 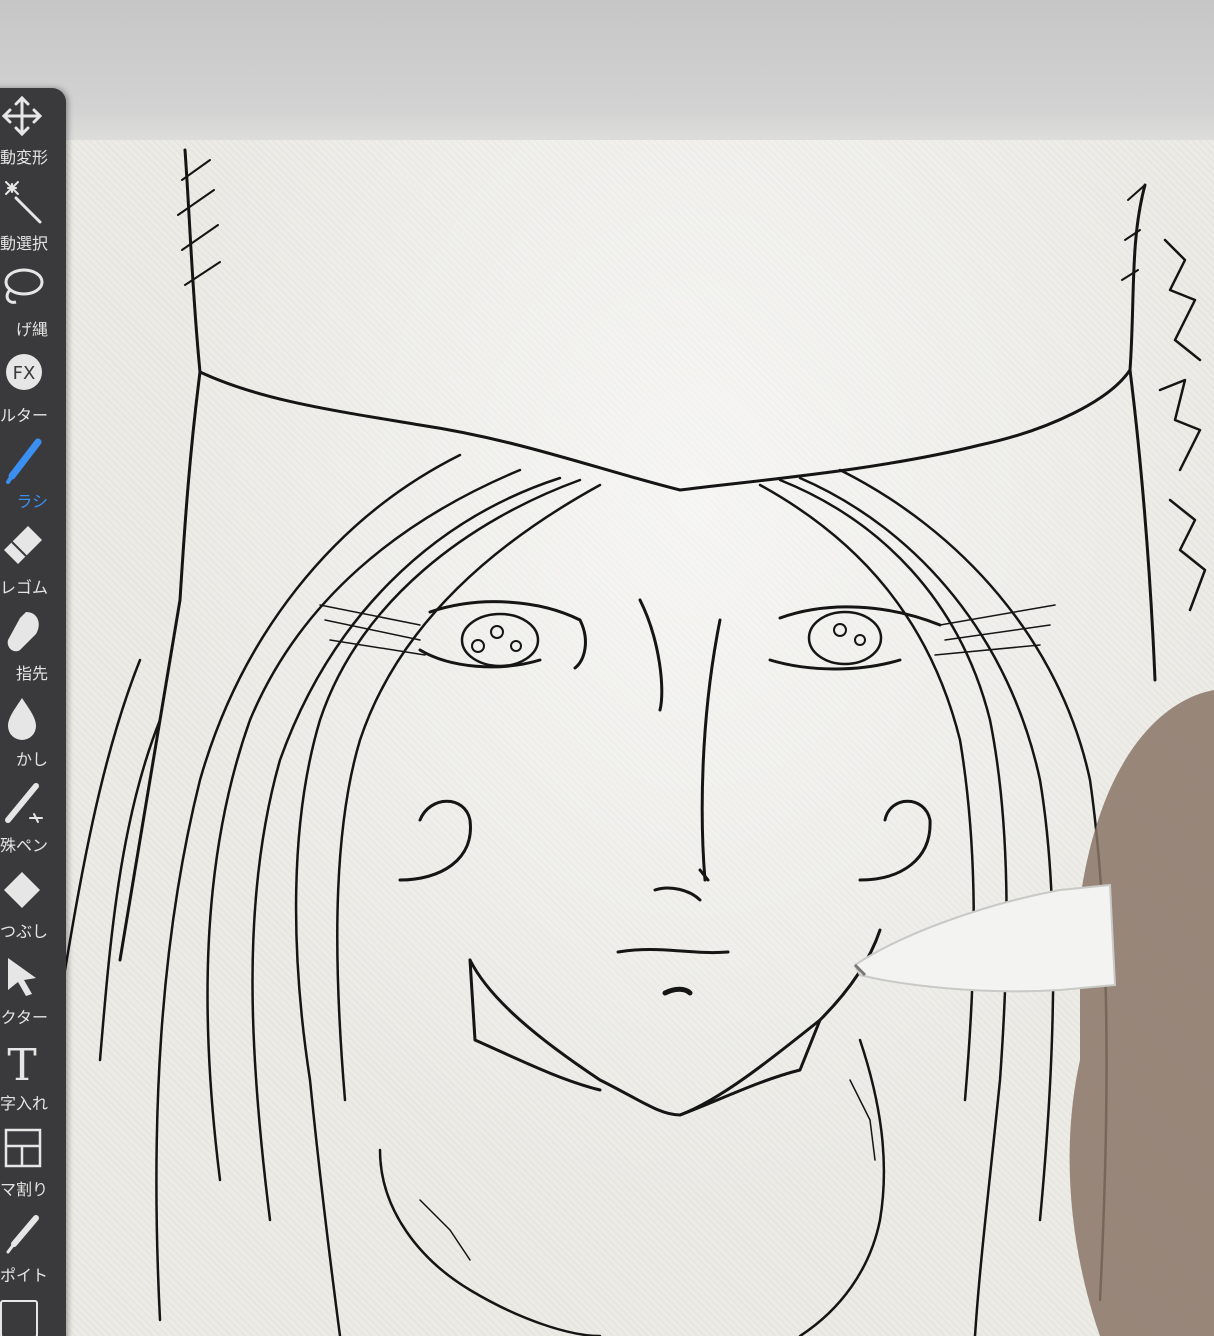 What do you see at coordinates (24, 1017) in the screenshot?
I see `tool-label: クター` at bounding box center [24, 1017].